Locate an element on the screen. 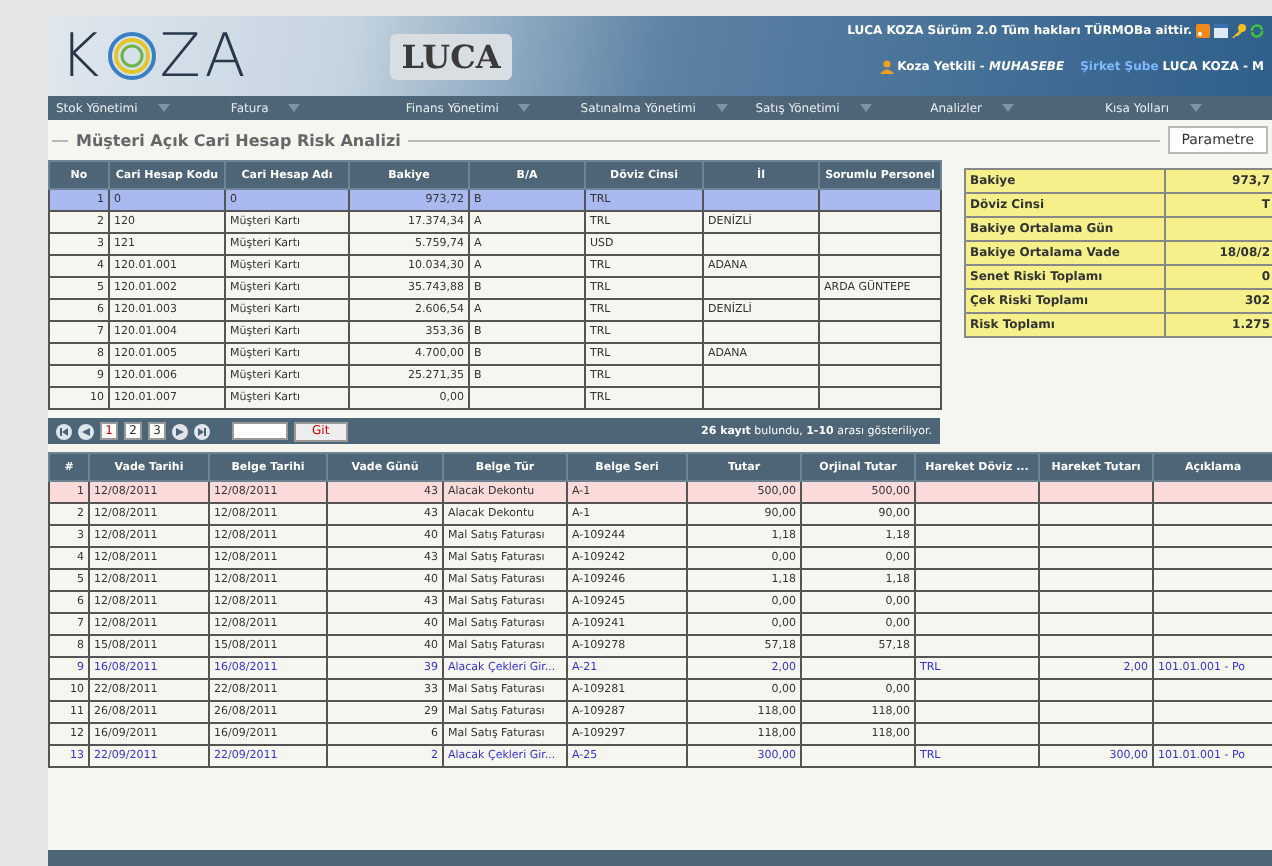  key-icon is located at coordinates (1239, 31).